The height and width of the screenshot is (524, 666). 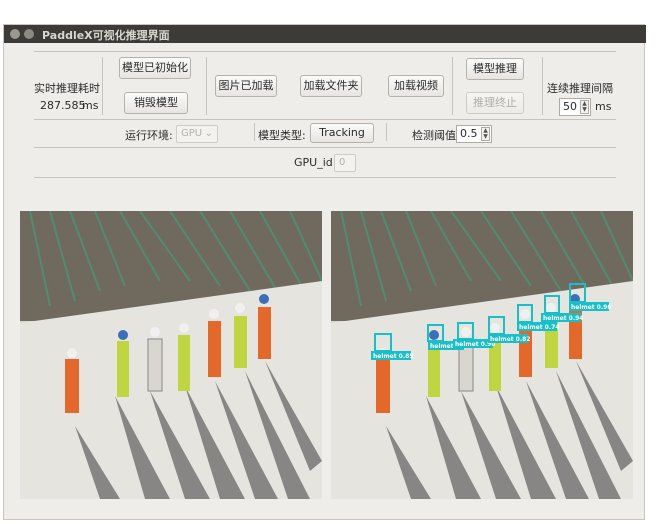 What do you see at coordinates (434, 135) in the screenshot?
I see `threshold-label: 检测阈值` at bounding box center [434, 135].